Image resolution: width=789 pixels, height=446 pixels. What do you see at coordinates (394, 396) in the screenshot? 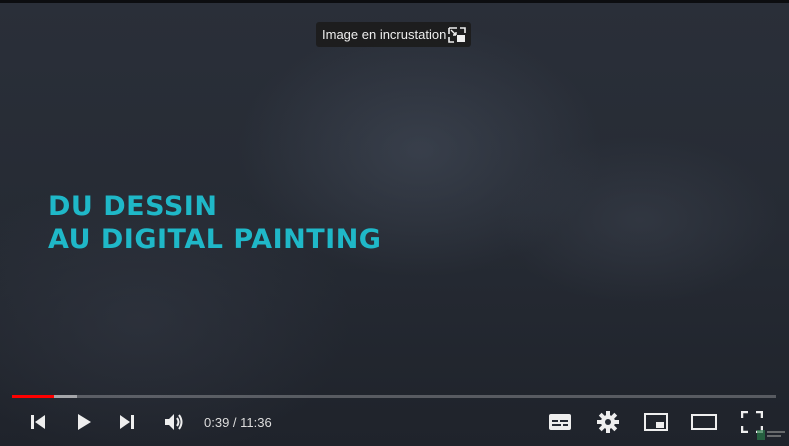
I see `progress-bar` at bounding box center [394, 396].